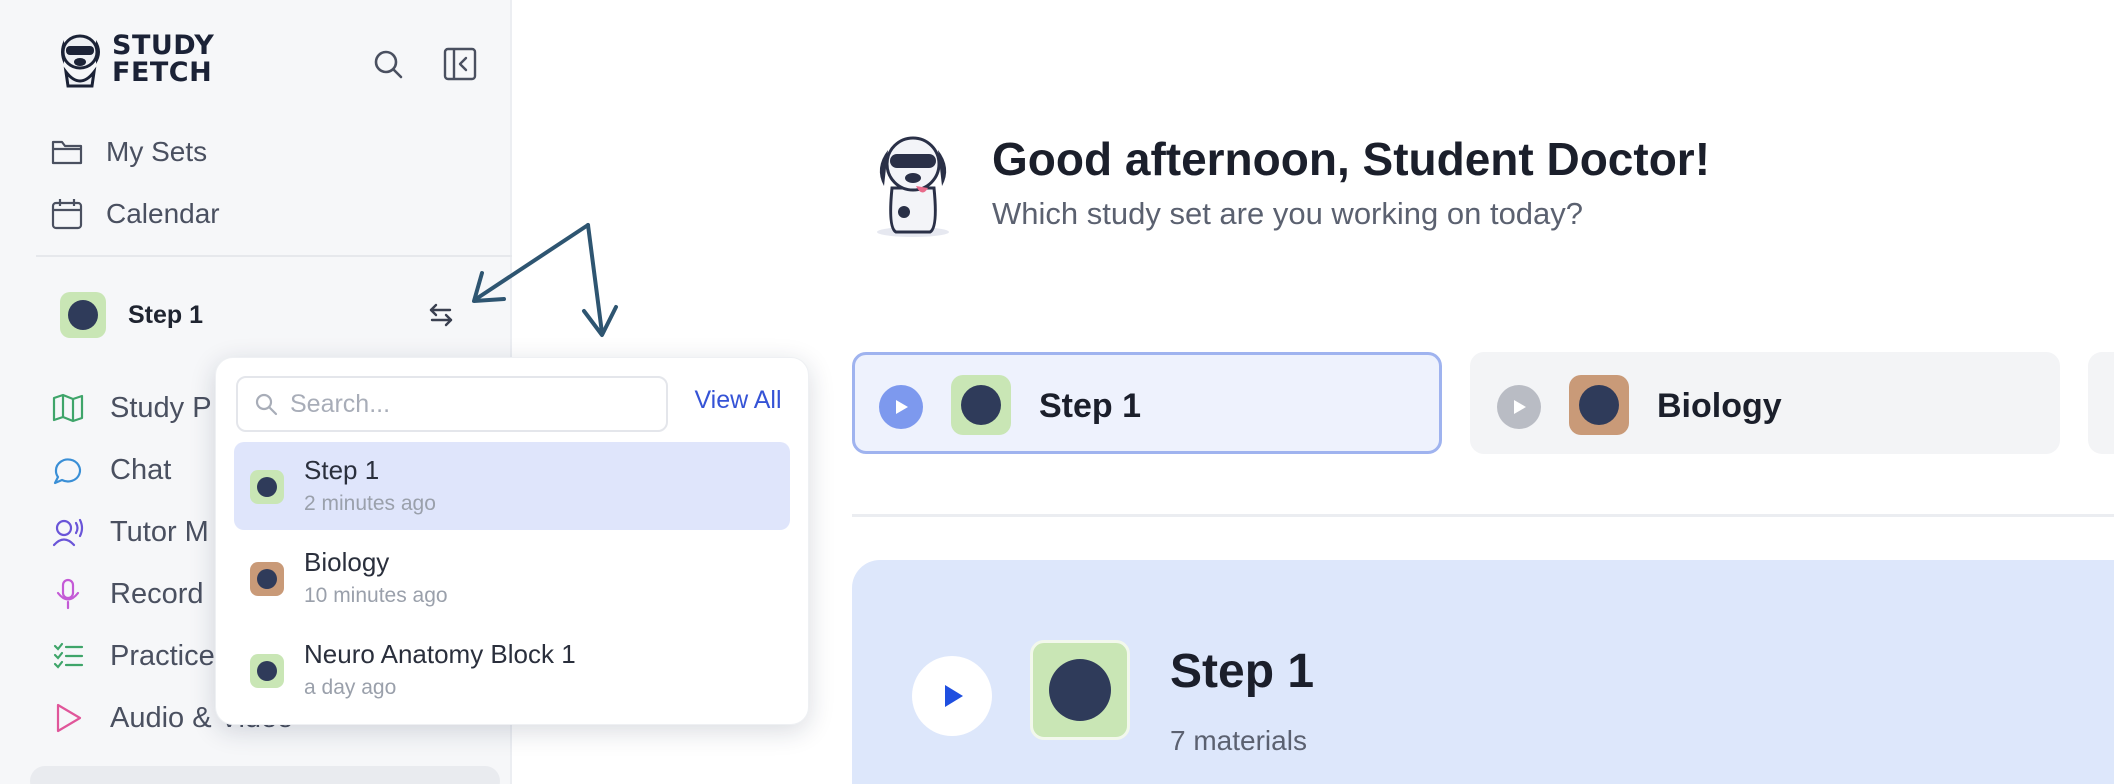 The height and width of the screenshot is (784, 2114). I want to click on logo-line-2: FETCH, so click(162, 72).